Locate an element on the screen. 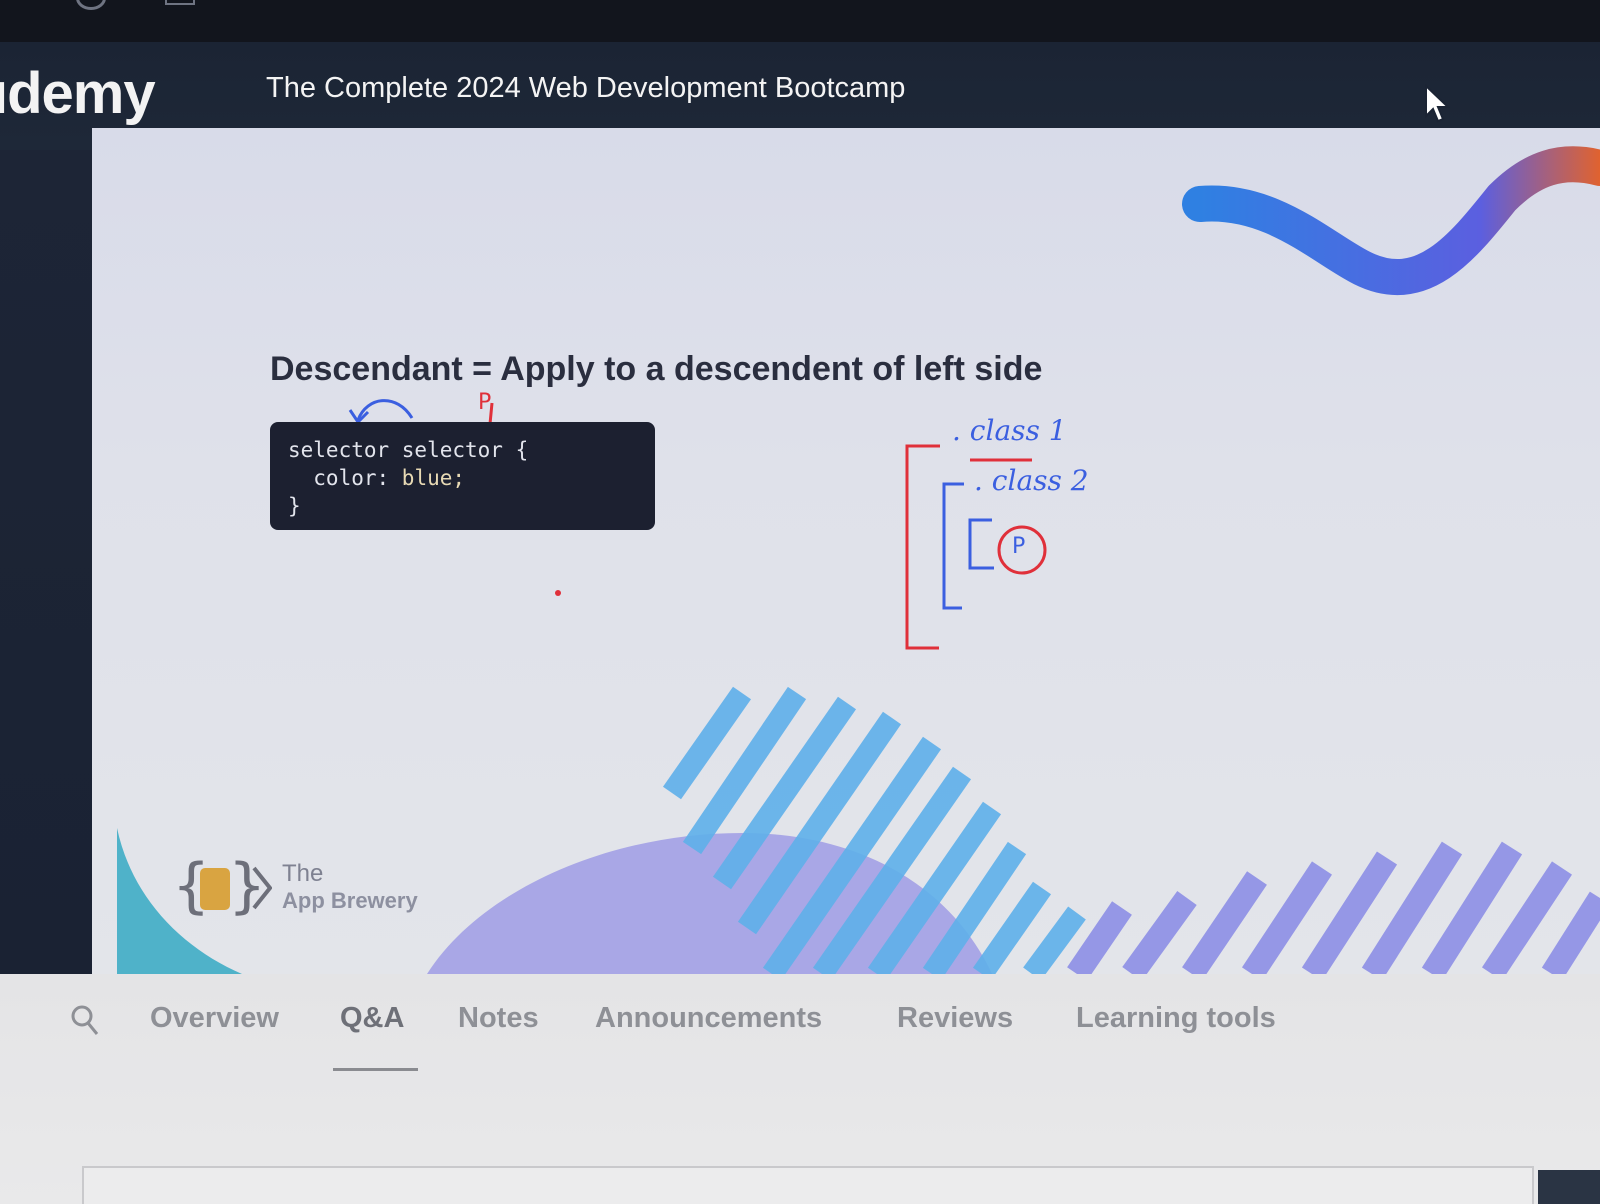 Image resolution: width=1600 pixels, height=1204 pixels. pen-arrow is located at coordinates (385, 410).